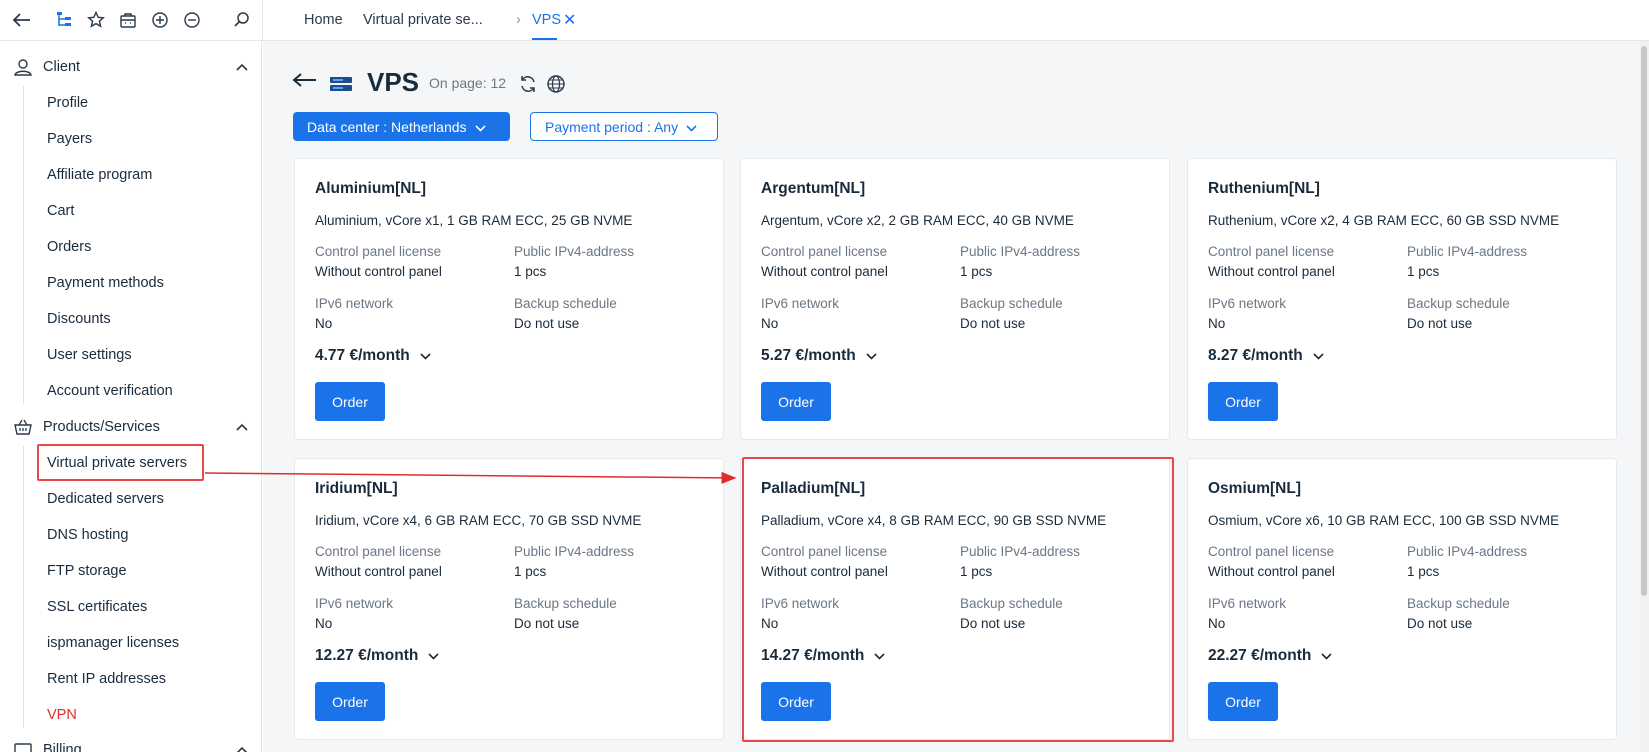 The width and height of the screenshot is (1649, 752). I want to click on sidebar-item-ftp-storage: FTP storage, so click(87, 571).